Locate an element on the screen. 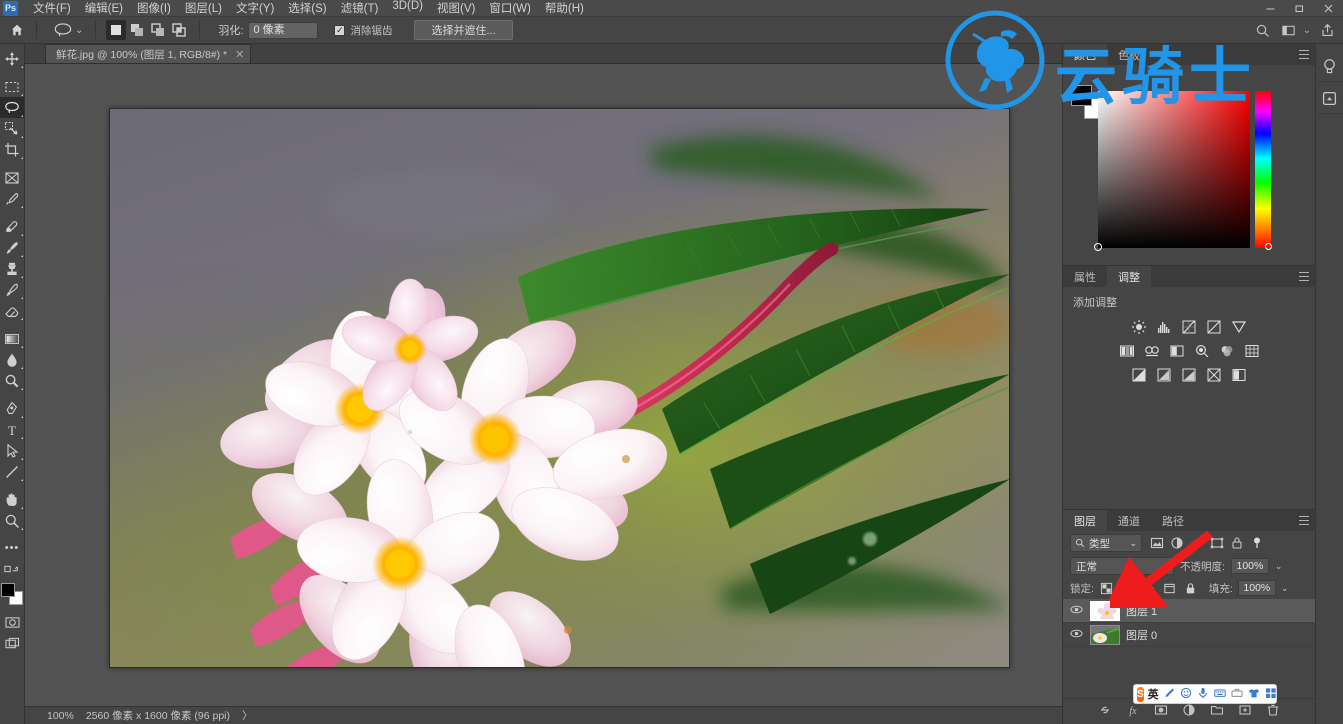  dodge-tool is located at coordinates (12, 380).